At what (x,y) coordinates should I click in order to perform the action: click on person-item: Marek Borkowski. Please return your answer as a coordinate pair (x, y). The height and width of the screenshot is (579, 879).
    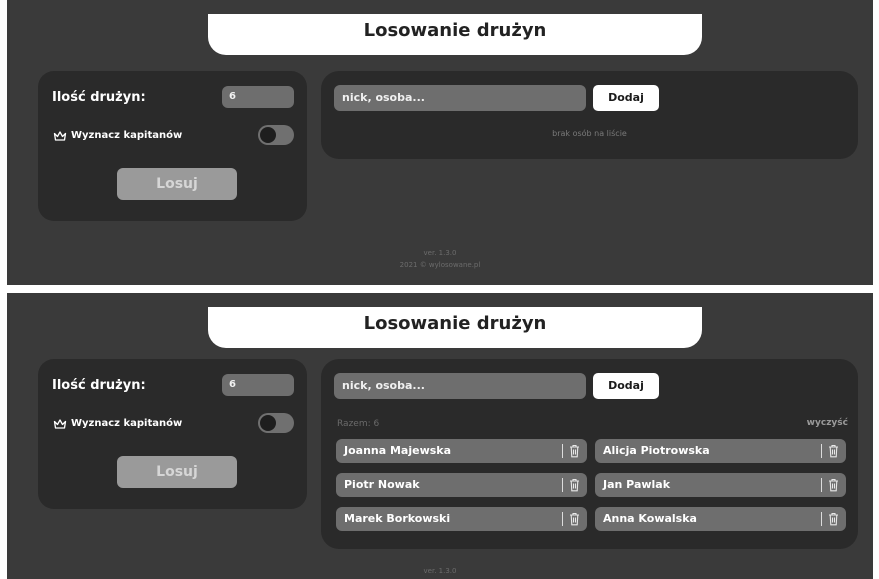
    Looking at the image, I should click on (461, 519).